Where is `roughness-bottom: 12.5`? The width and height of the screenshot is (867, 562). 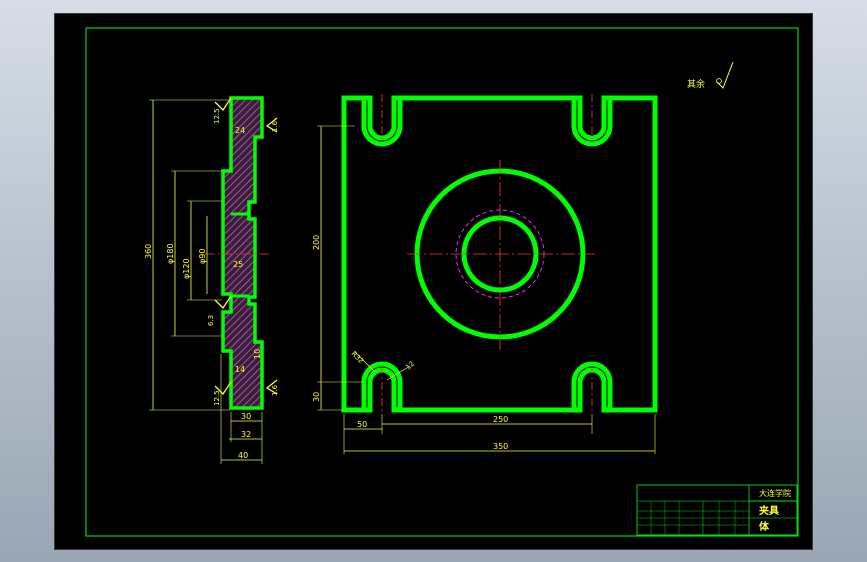
roughness-bottom: 12.5 is located at coordinates (222, 393).